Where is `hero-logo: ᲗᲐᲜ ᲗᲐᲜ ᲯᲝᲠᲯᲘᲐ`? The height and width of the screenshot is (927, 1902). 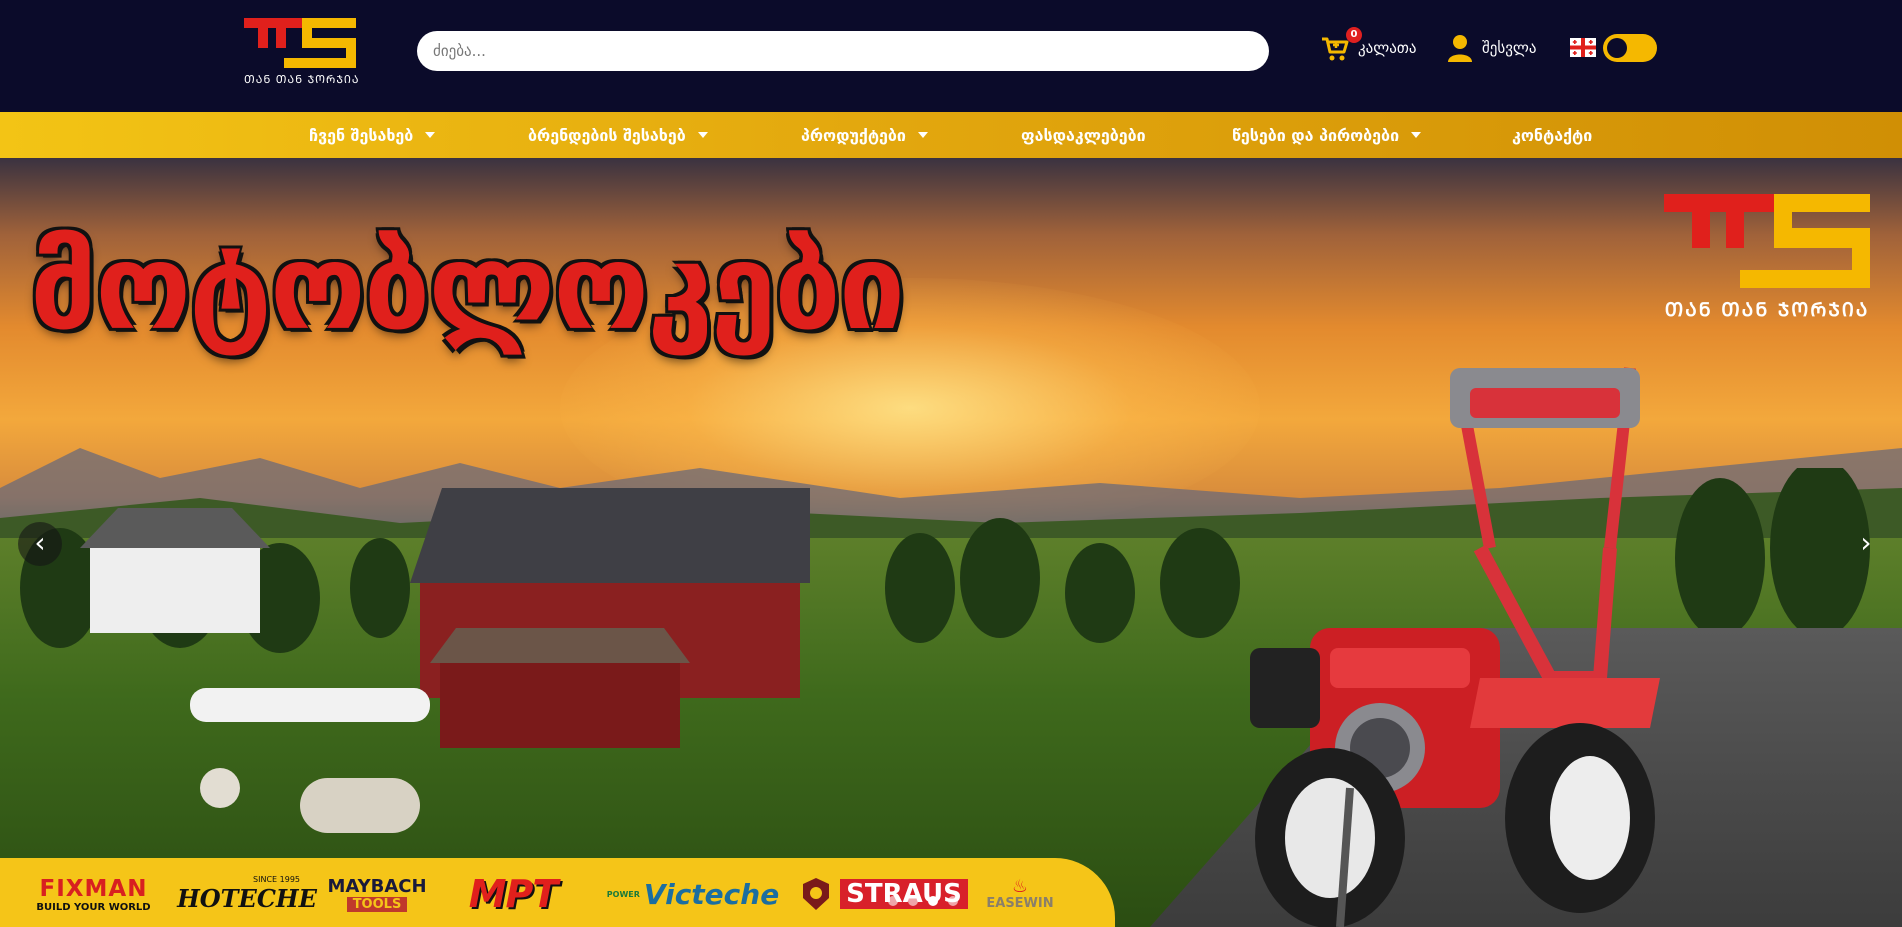
hero-logo: ᲗᲐᲜ ᲗᲐᲜ ᲯᲝᲠᲯᲘᲐ is located at coordinates (1767, 262).